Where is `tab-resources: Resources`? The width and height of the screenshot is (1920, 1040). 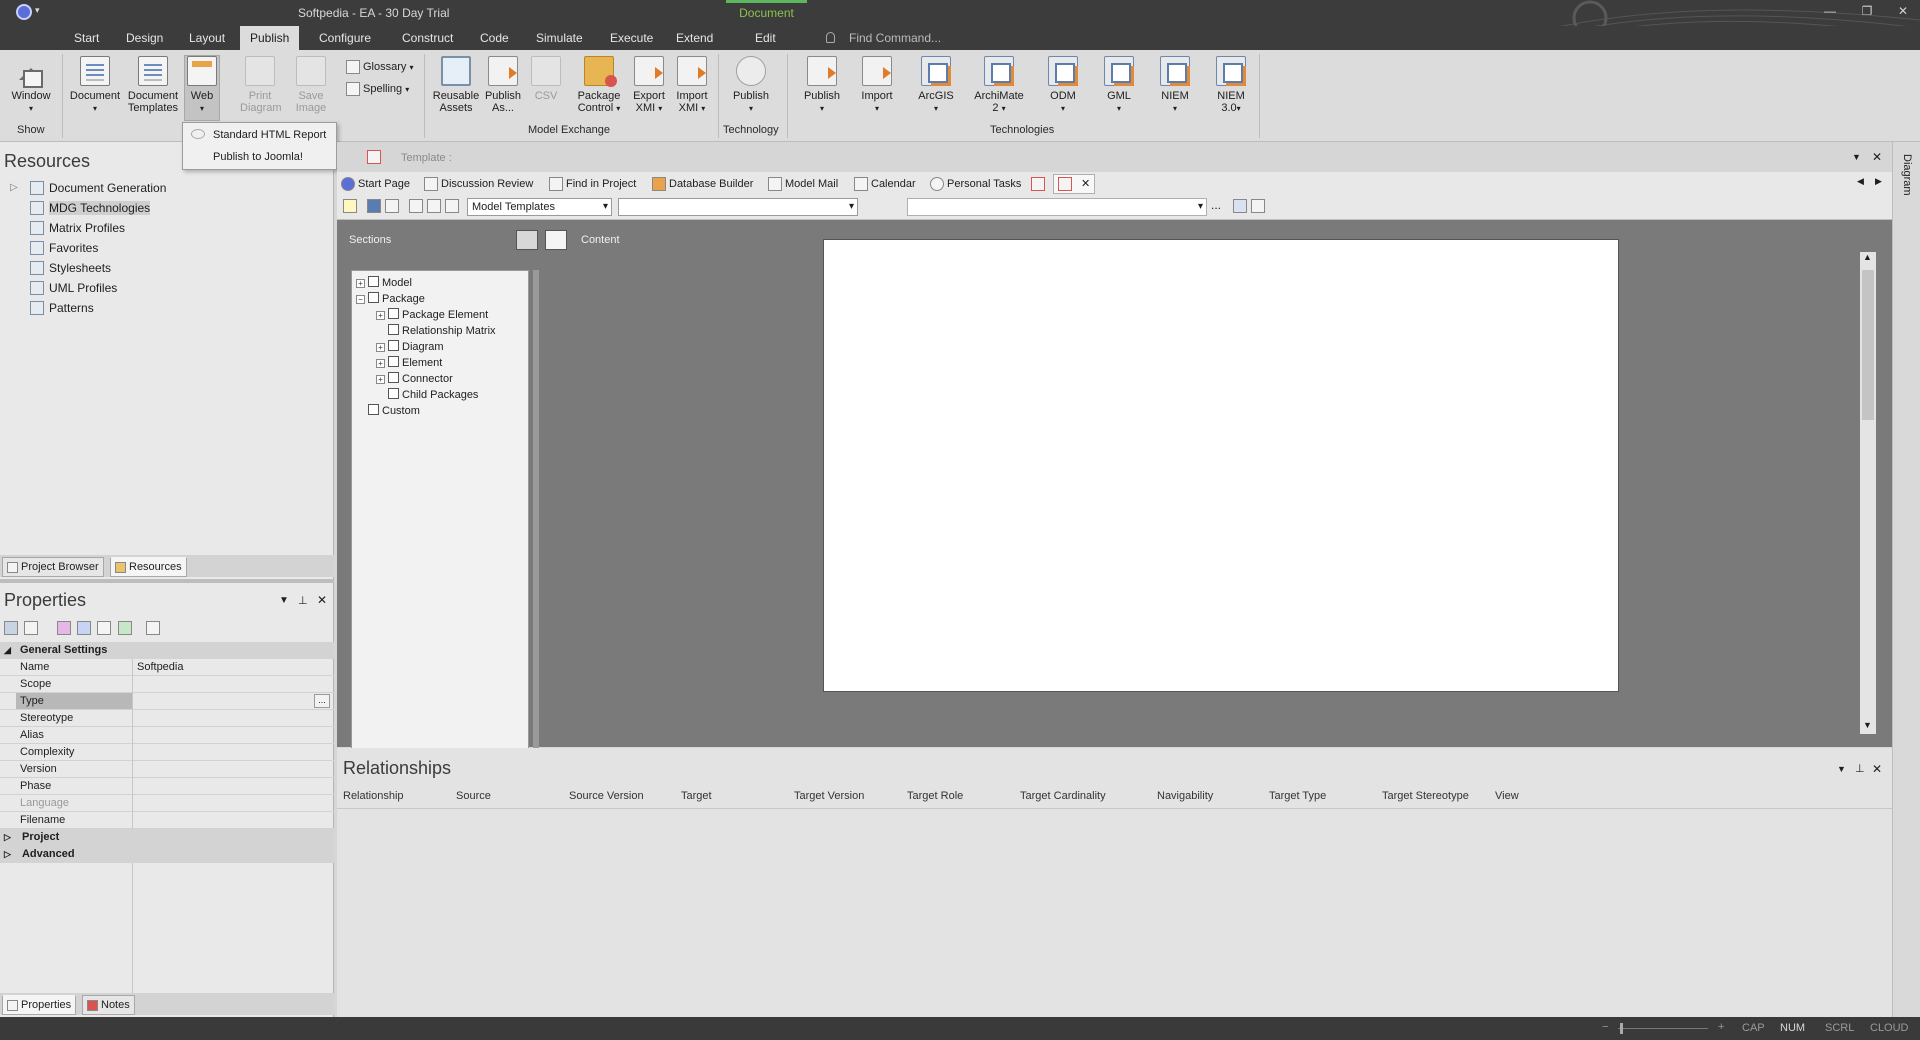
tab-resources: Resources is located at coordinates (148, 567).